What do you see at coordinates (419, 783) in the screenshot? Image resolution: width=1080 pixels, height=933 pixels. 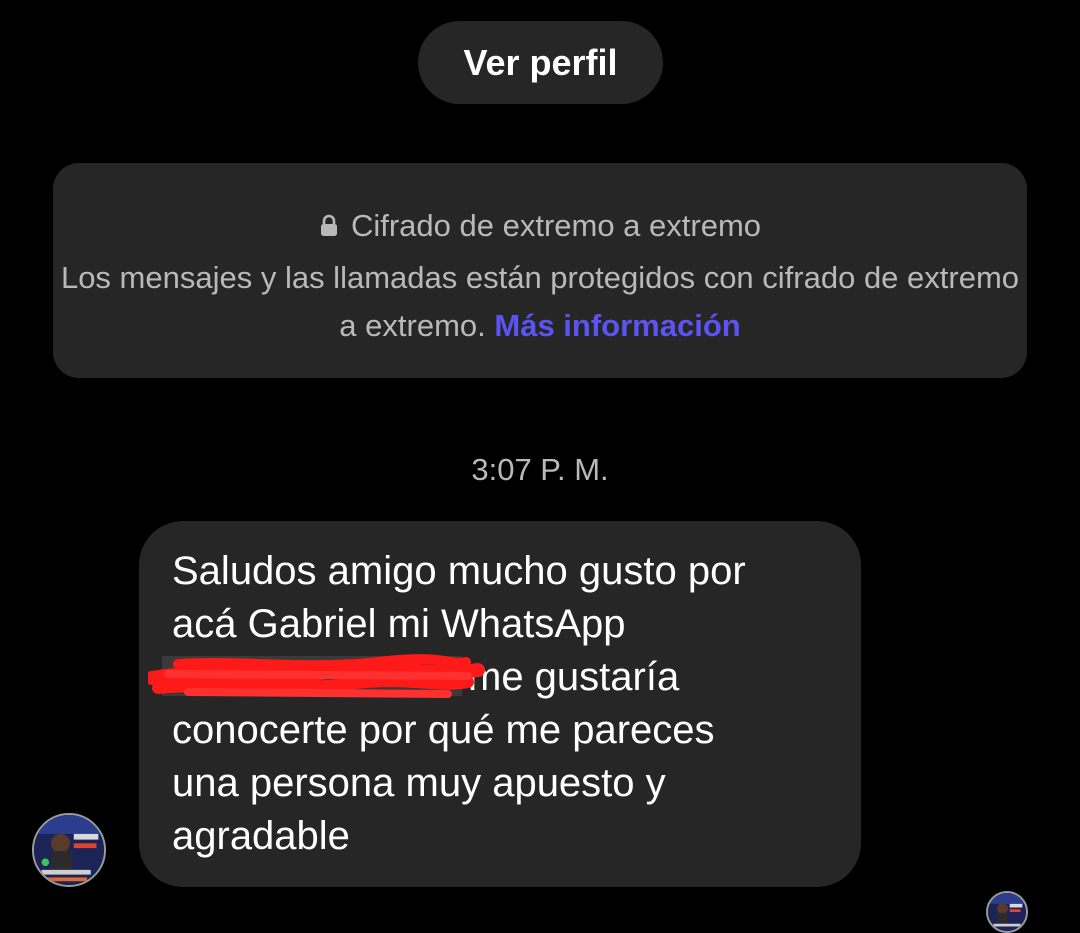 I see `message-line: una persona muy apuesto y` at bounding box center [419, 783].